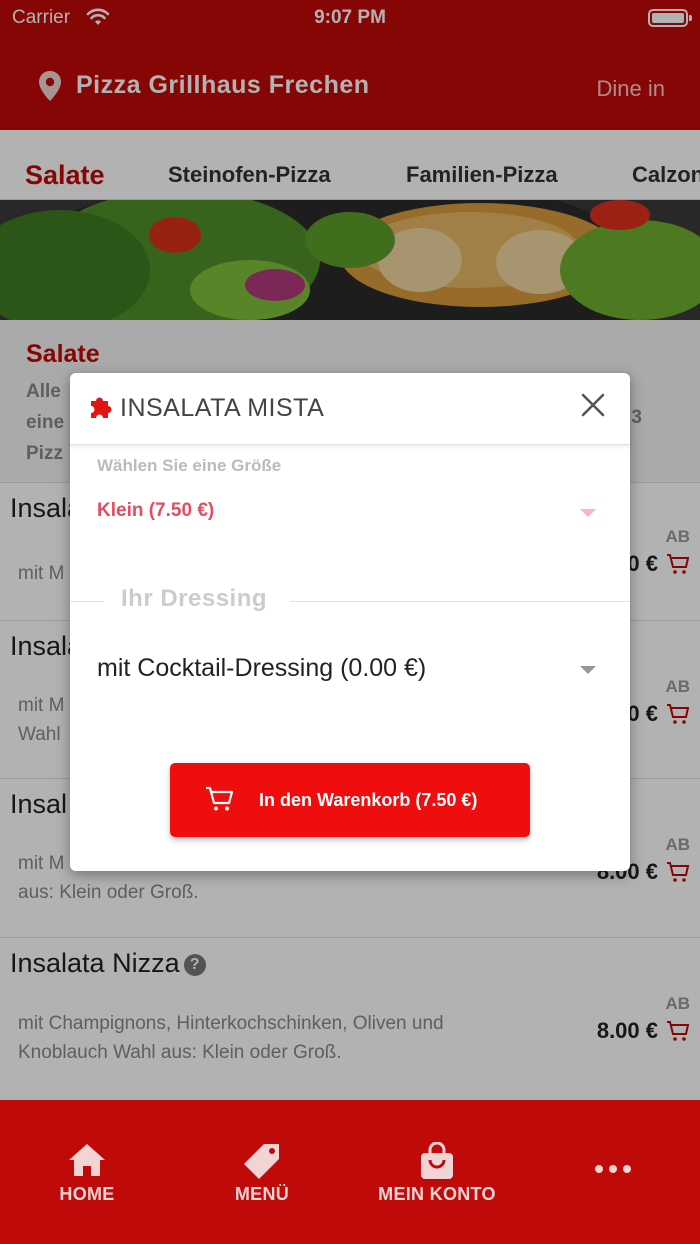  Describe the element at coordinates (87, 1160) in the screenshot. I see `home-icon` at that location.